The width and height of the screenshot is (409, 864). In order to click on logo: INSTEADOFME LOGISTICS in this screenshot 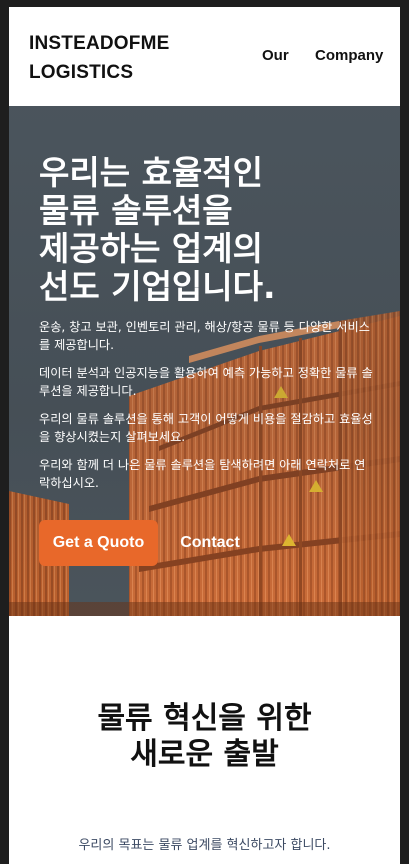, I will do `click(114, 58)`.